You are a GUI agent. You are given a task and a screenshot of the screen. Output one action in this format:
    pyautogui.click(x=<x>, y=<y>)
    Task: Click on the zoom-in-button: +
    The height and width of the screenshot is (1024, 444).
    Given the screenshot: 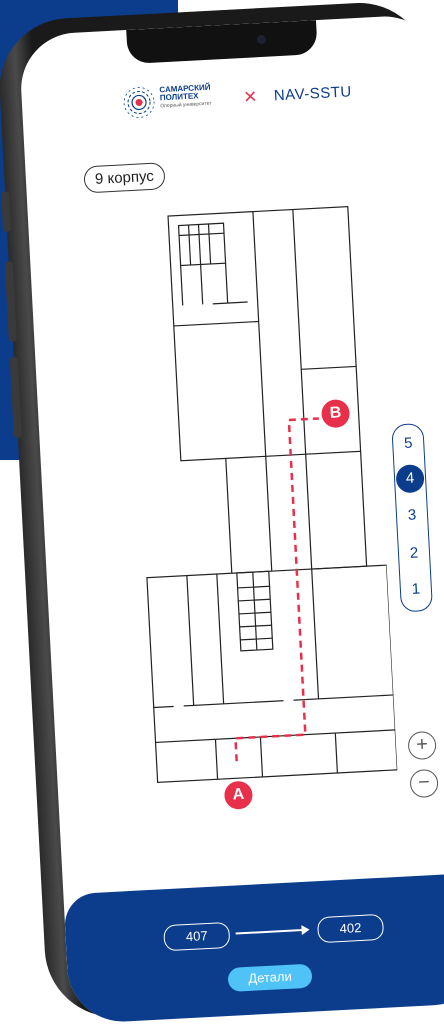 What is the action you would take?
    pyautogui.click(x=422, y=745)
    